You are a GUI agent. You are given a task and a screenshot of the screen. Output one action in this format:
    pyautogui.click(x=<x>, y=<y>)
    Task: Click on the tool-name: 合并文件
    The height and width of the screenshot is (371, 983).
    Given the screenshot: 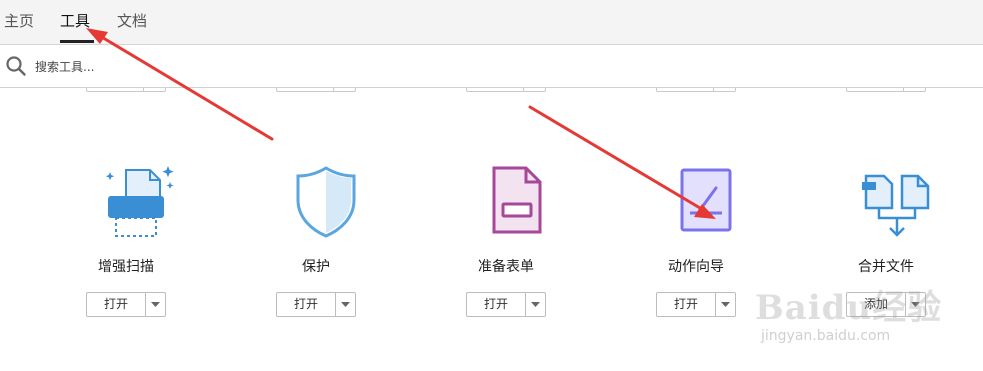 What is the action you would take?
    pyautogui.click(x=886, y=267)
    